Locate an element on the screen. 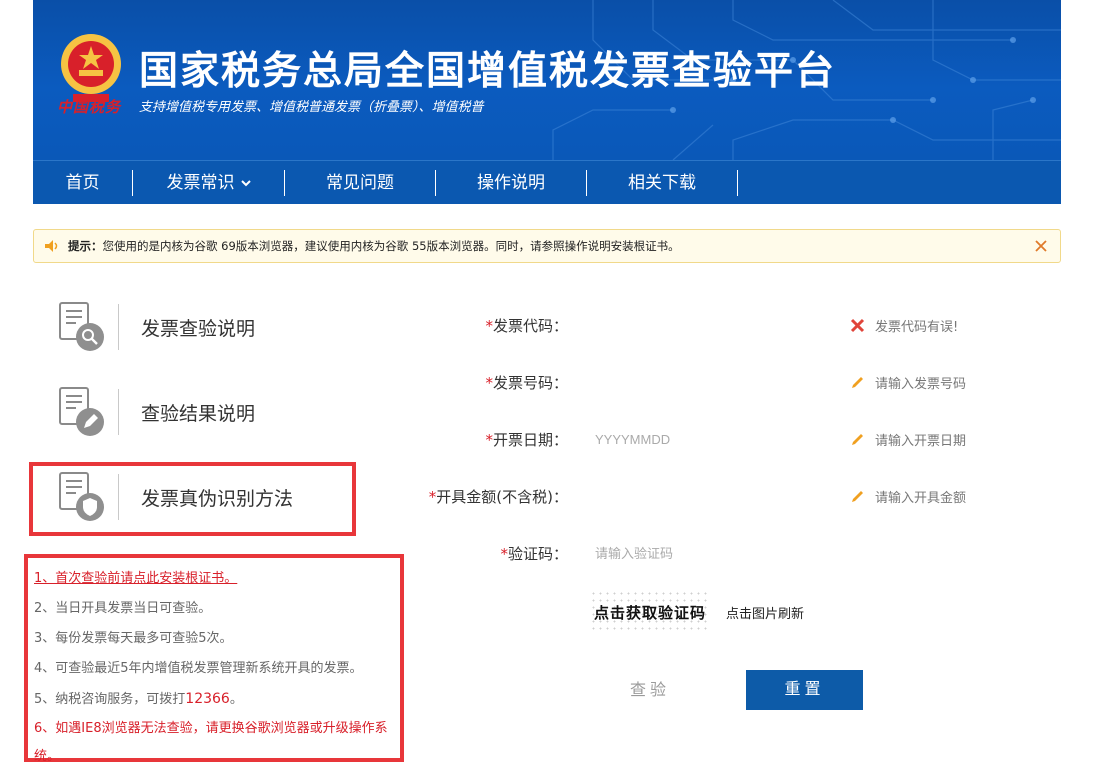 The image size is (1101, 774). nav-item-downloads: 相关下载 is located at coordinates (662, 182).